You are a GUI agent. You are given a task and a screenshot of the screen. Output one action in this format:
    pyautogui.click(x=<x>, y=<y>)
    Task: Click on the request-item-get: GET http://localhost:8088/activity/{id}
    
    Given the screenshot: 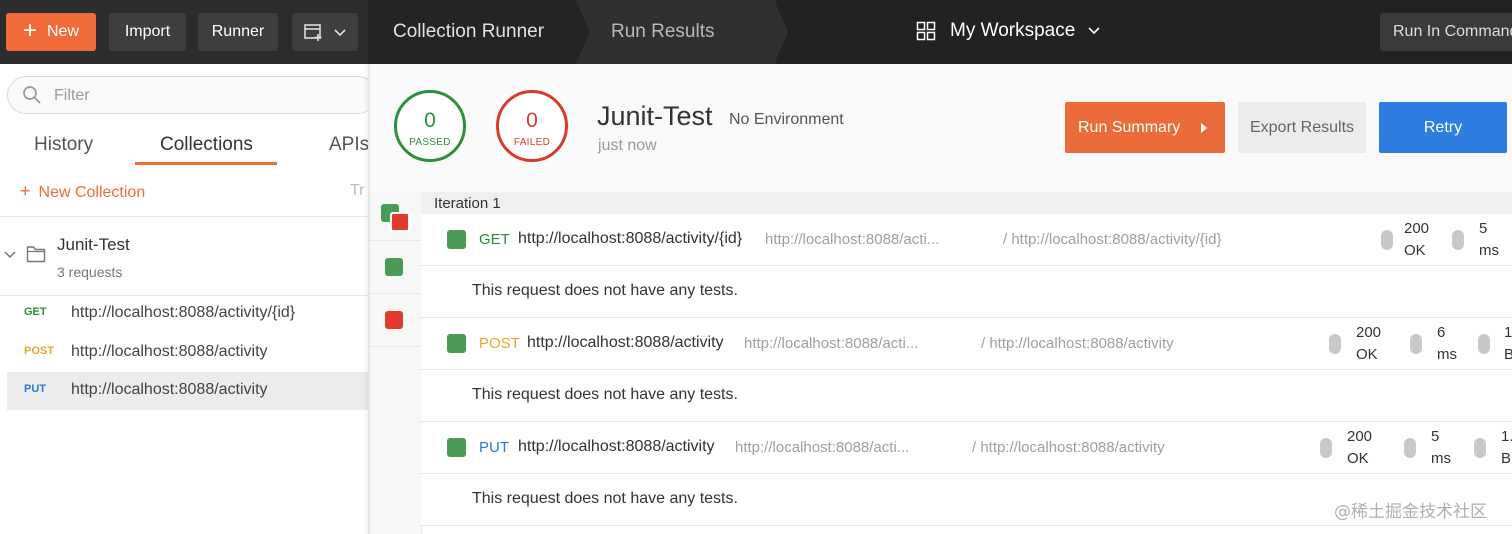 What is the action you would take?
    pyautogui.click(x=184, y=314)
    